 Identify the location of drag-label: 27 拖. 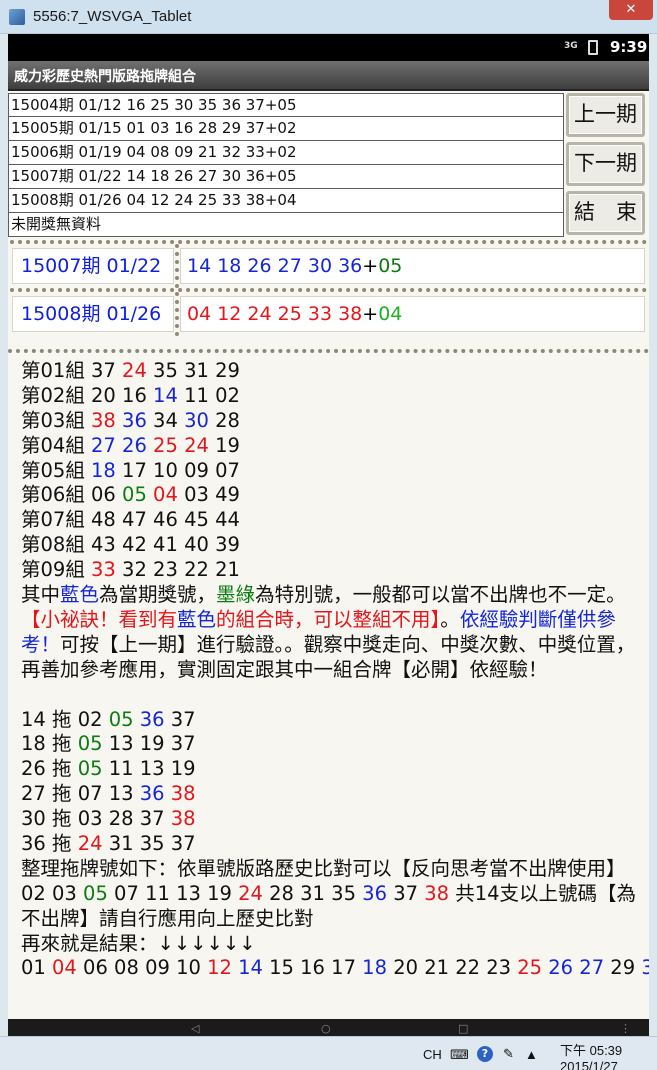
(46, 794).